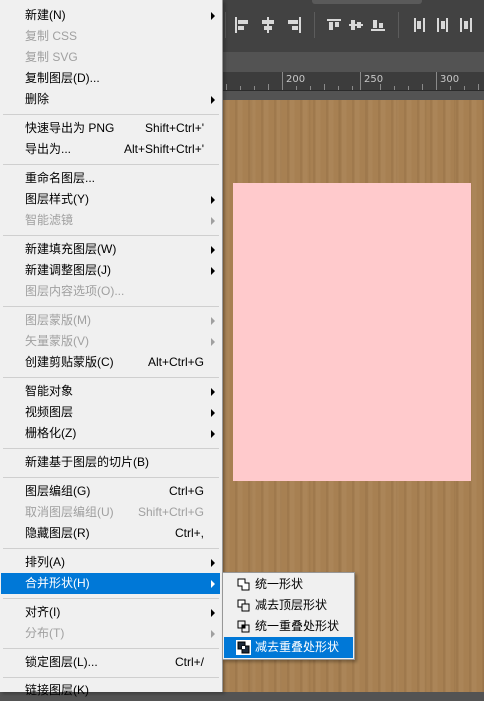 Image resolution: width=484 pixels, height=701 pixels. I want to click on align-horizontal-centers-icon, so click(268, 25).